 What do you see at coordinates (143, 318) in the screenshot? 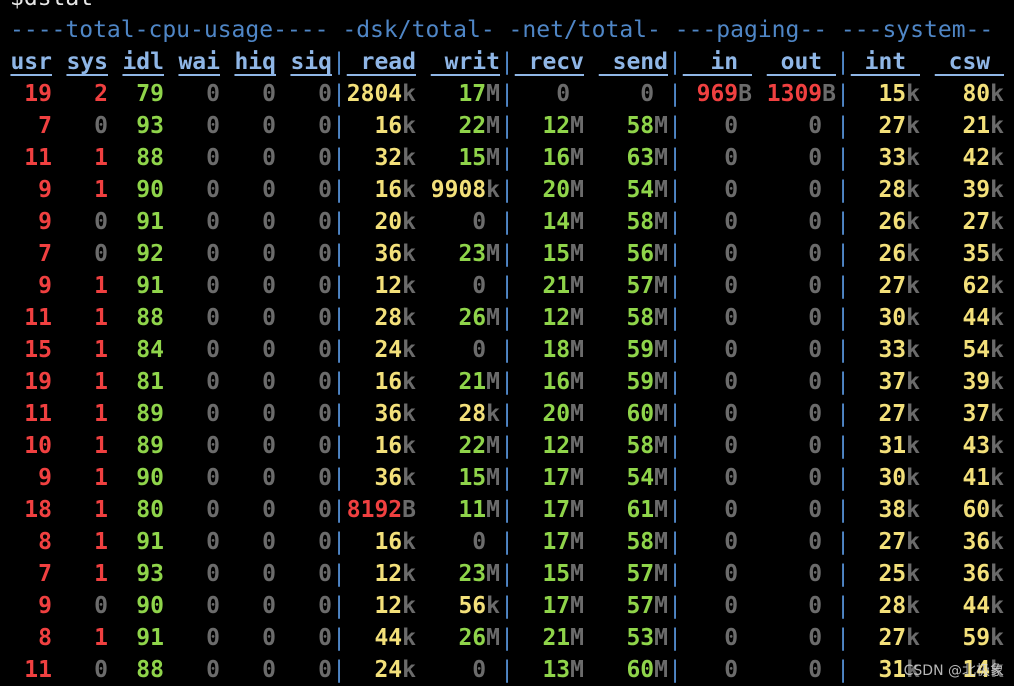
I see `cell-idl: 88` at bounding box center [143, 318].